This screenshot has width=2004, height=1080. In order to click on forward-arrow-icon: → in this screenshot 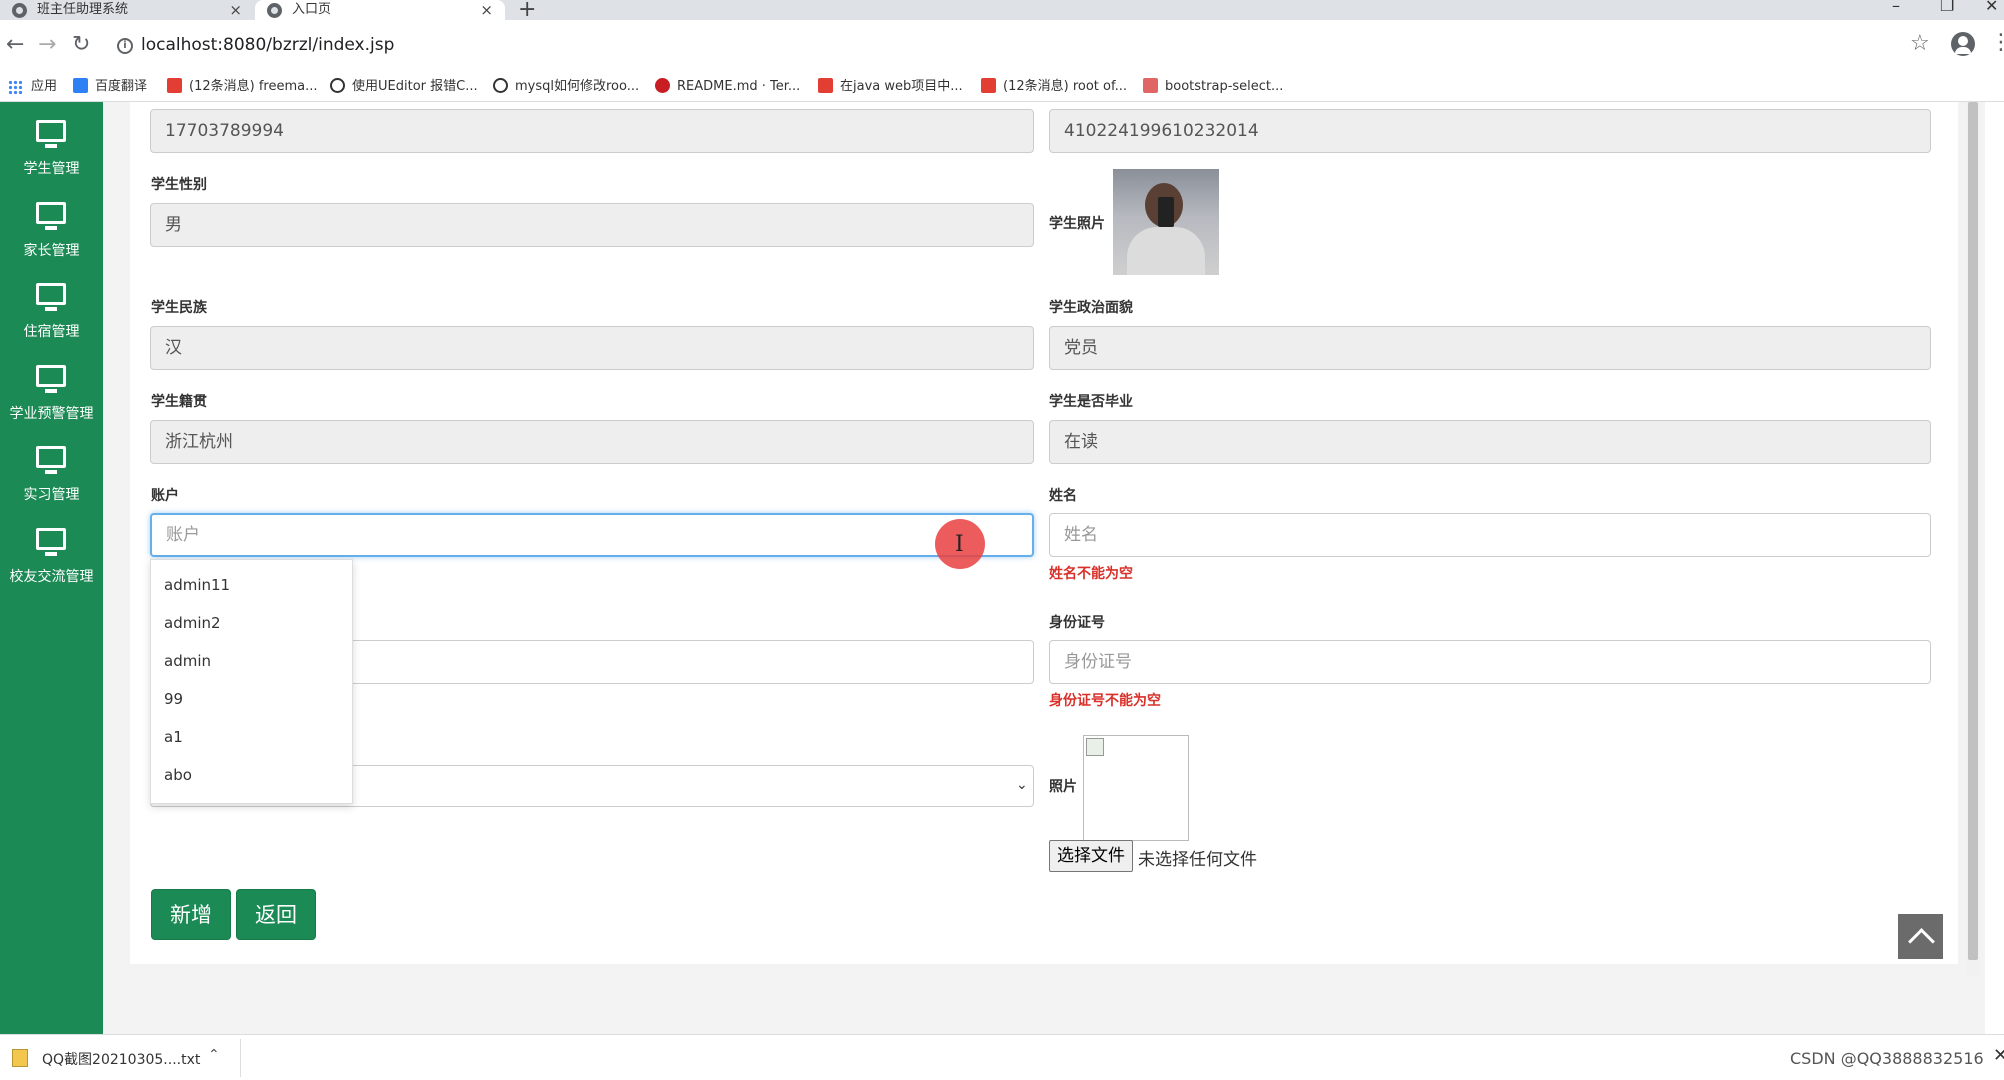, I will do `click(47, 44)`.